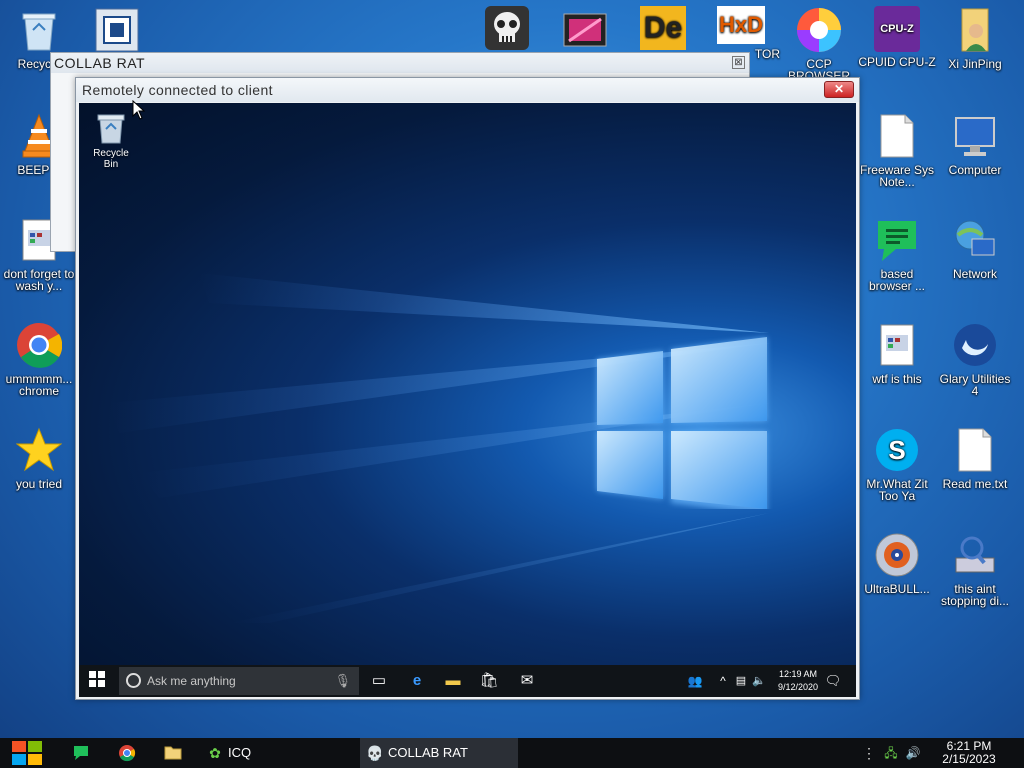  I want to click on skull-icon, so click(507, 28).